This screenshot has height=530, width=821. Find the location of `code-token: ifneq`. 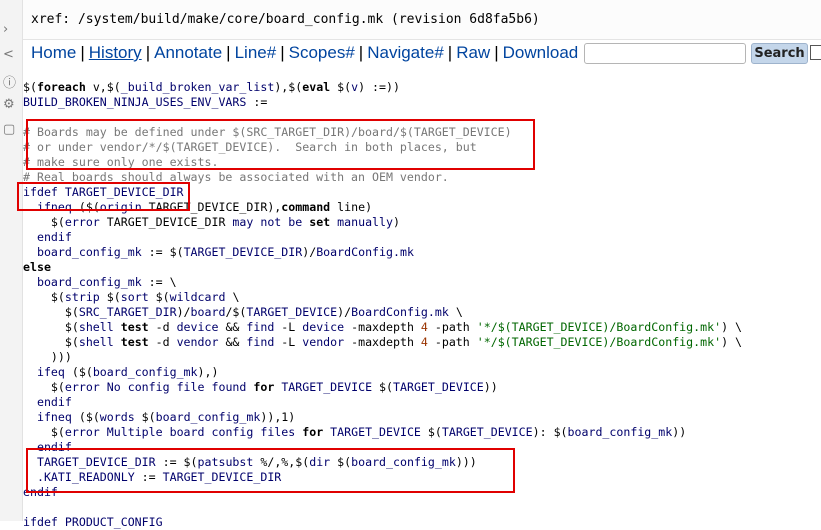

code-token: ifneq is located at coordinates (54, 417).